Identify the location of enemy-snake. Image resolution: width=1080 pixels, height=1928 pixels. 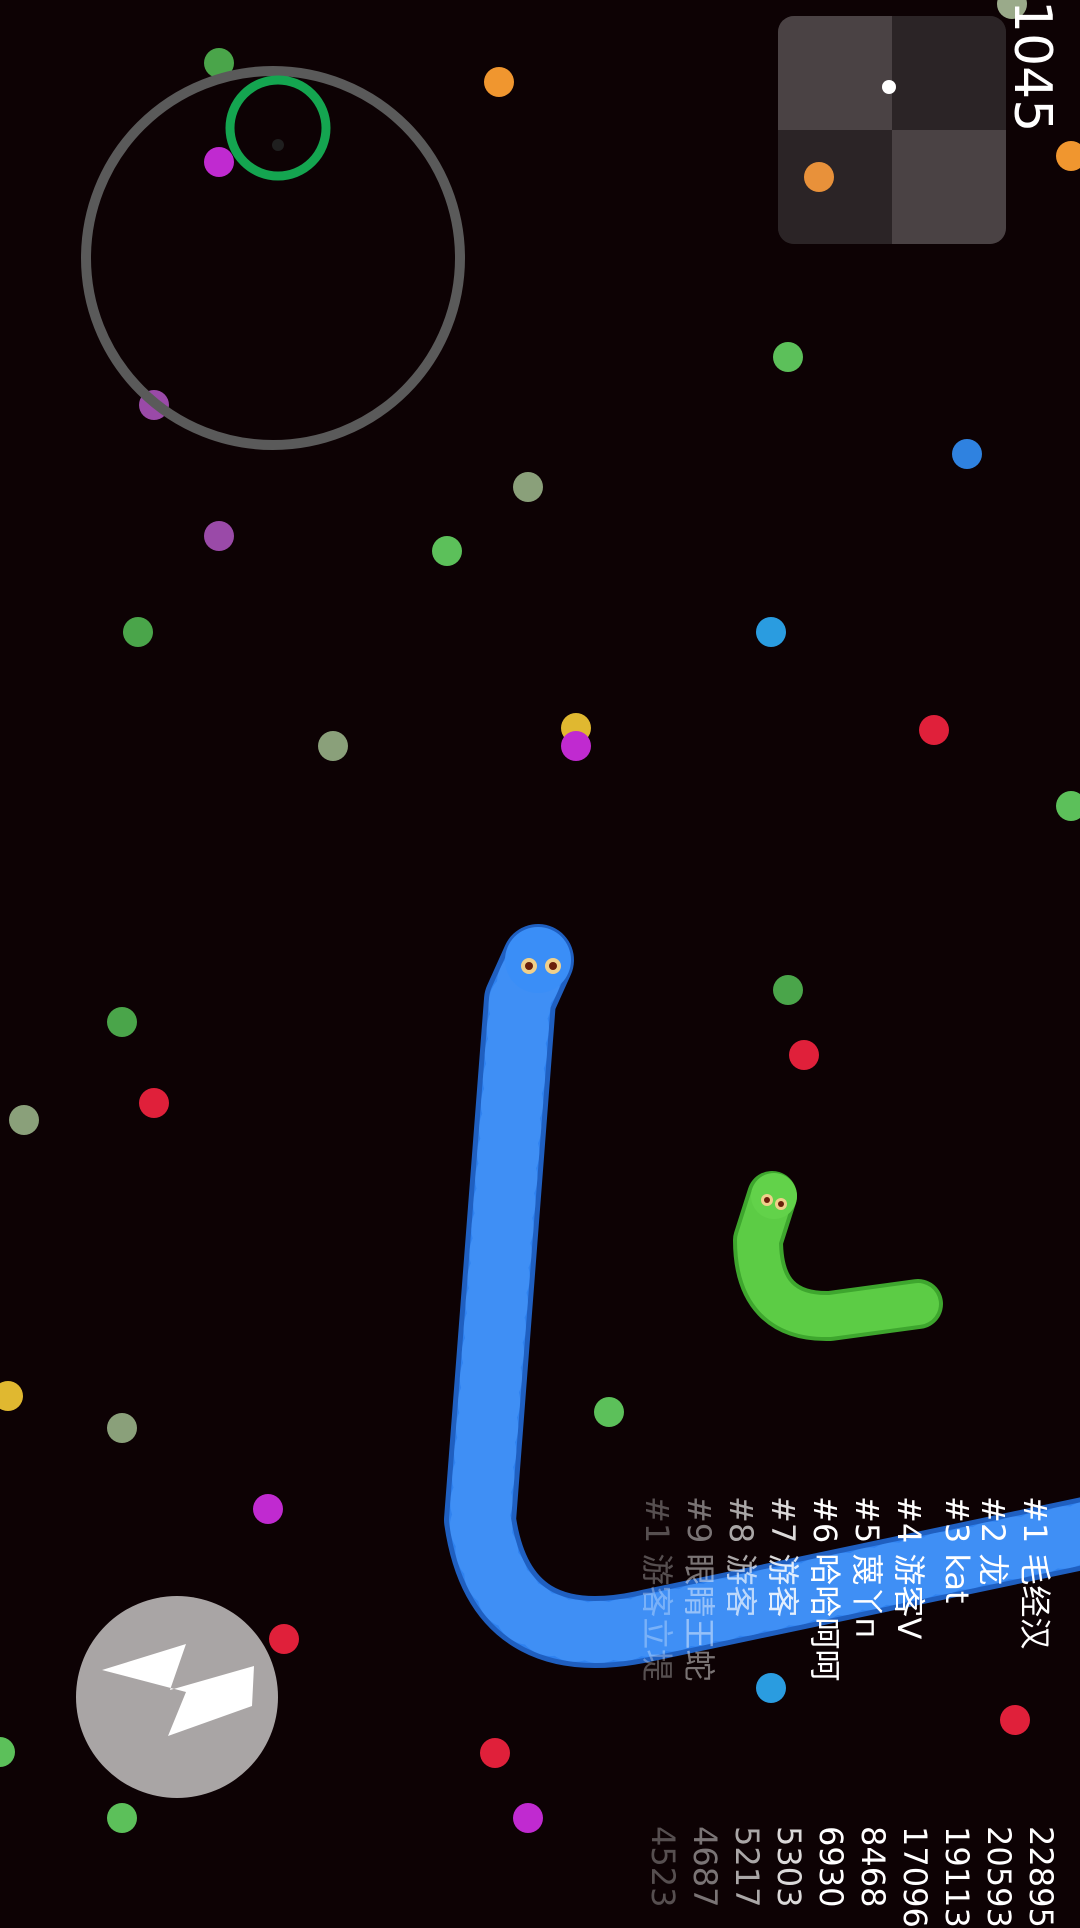
(838, 1256).